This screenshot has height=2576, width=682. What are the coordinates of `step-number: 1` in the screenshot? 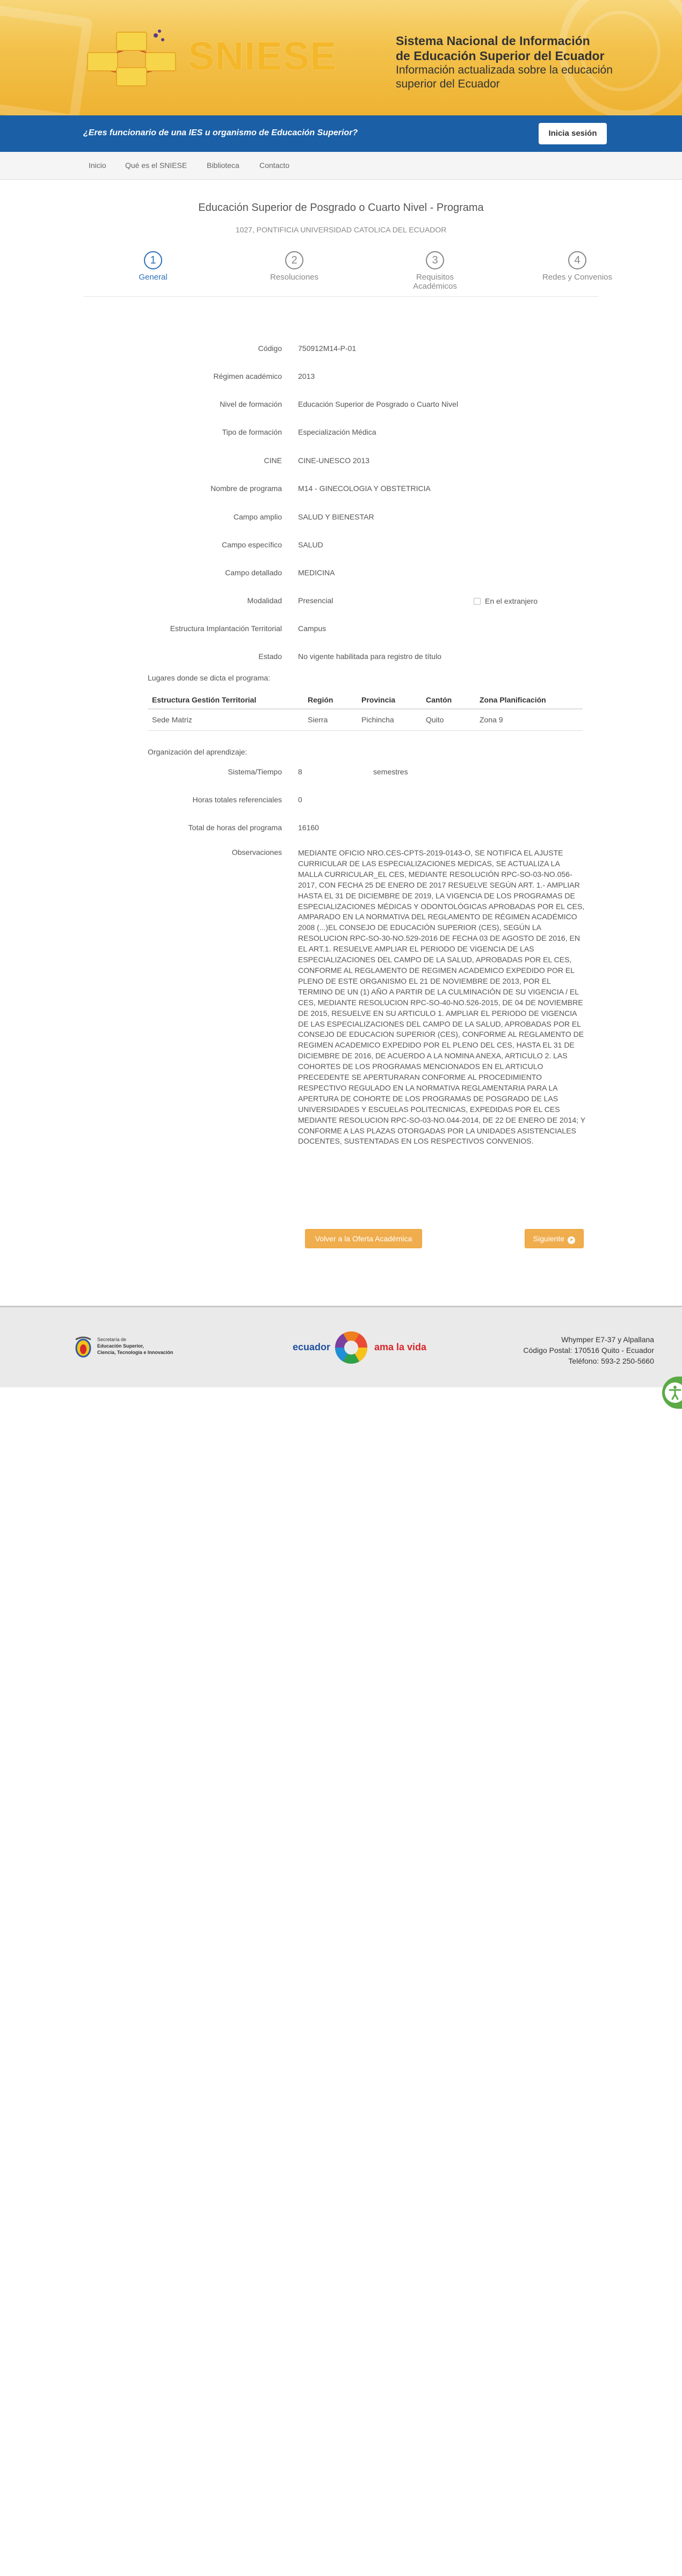 It's located at (153, 260).